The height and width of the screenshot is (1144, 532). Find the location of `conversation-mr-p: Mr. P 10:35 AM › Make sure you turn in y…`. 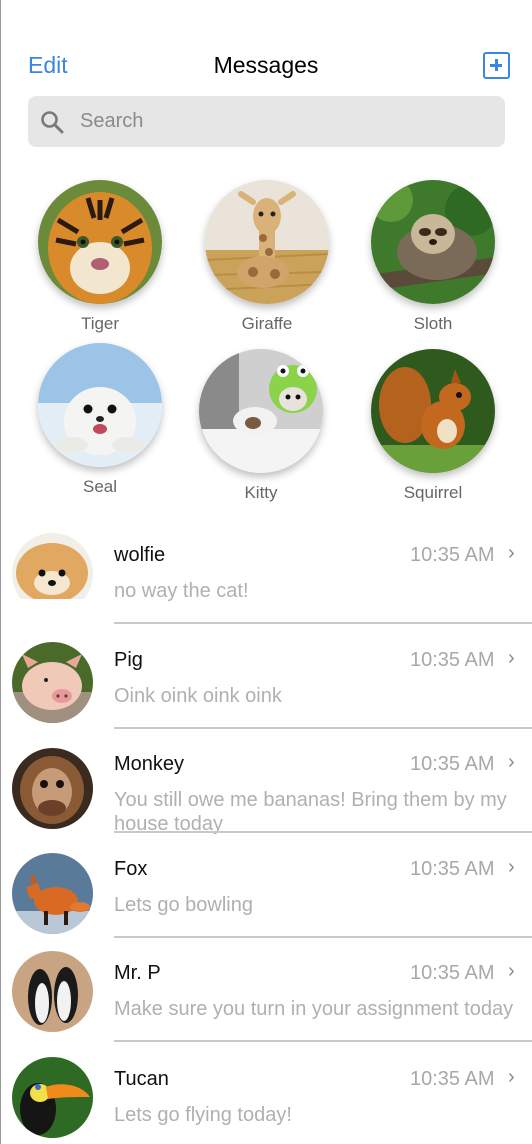

conversation-mr-p: Mr. P 10:35 AM › Make sure you turn in y… is located at coordinates (266, 1003).